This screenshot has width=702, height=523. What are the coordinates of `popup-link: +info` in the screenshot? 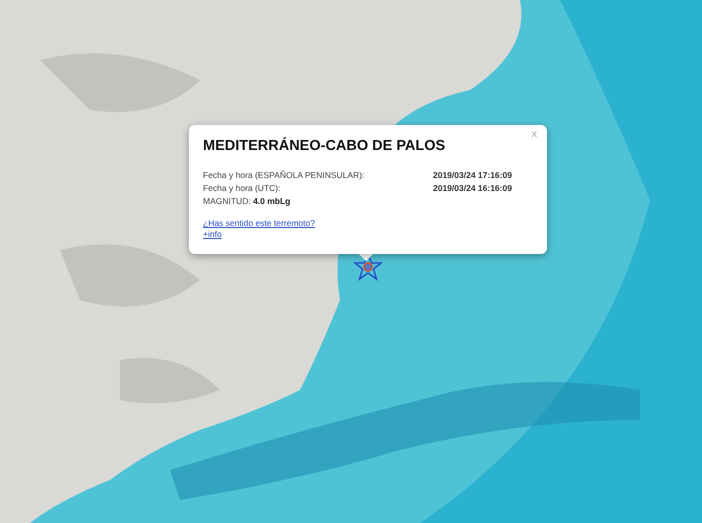 It's located at (212, 234).